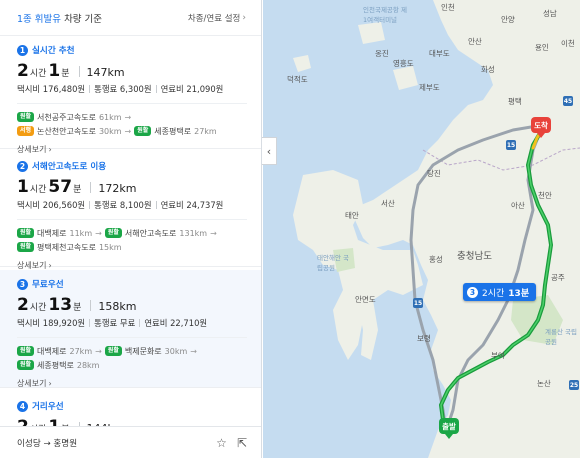 Image resolution: width=580 pixels, height=458 pixels. I want to click on route-duration: 2 시간 1 분 147km, so click(132, 71).